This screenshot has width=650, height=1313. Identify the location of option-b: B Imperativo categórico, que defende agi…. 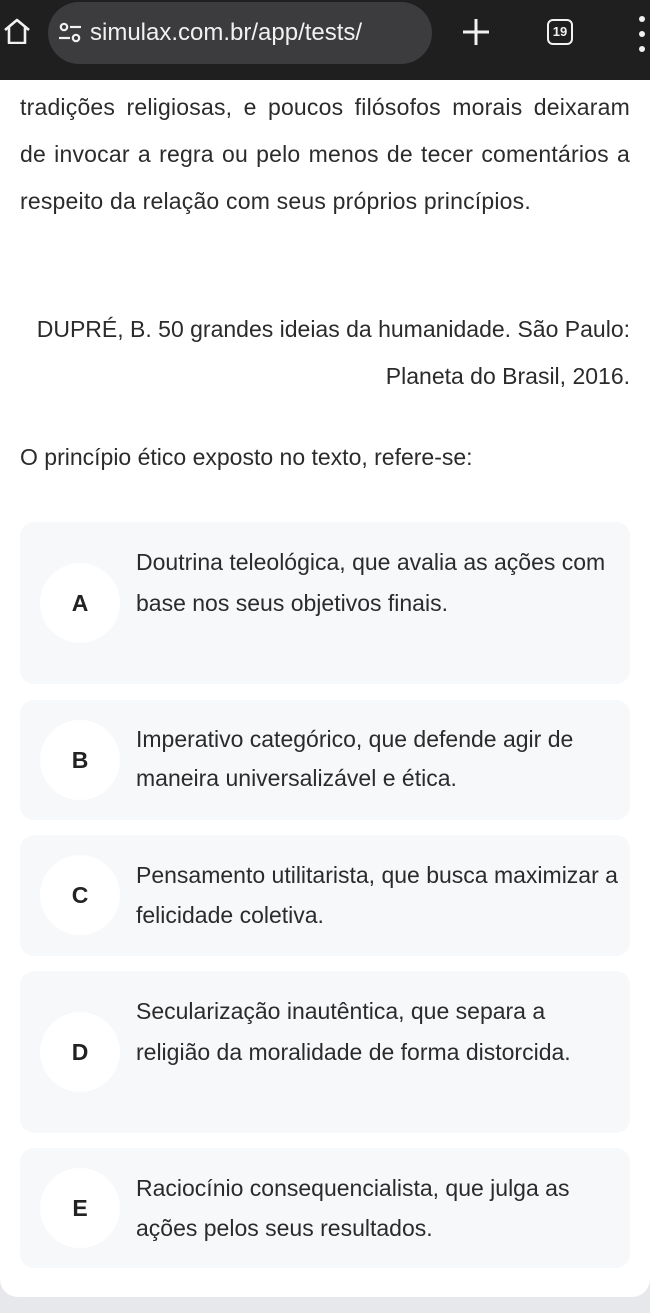
(325, 760).